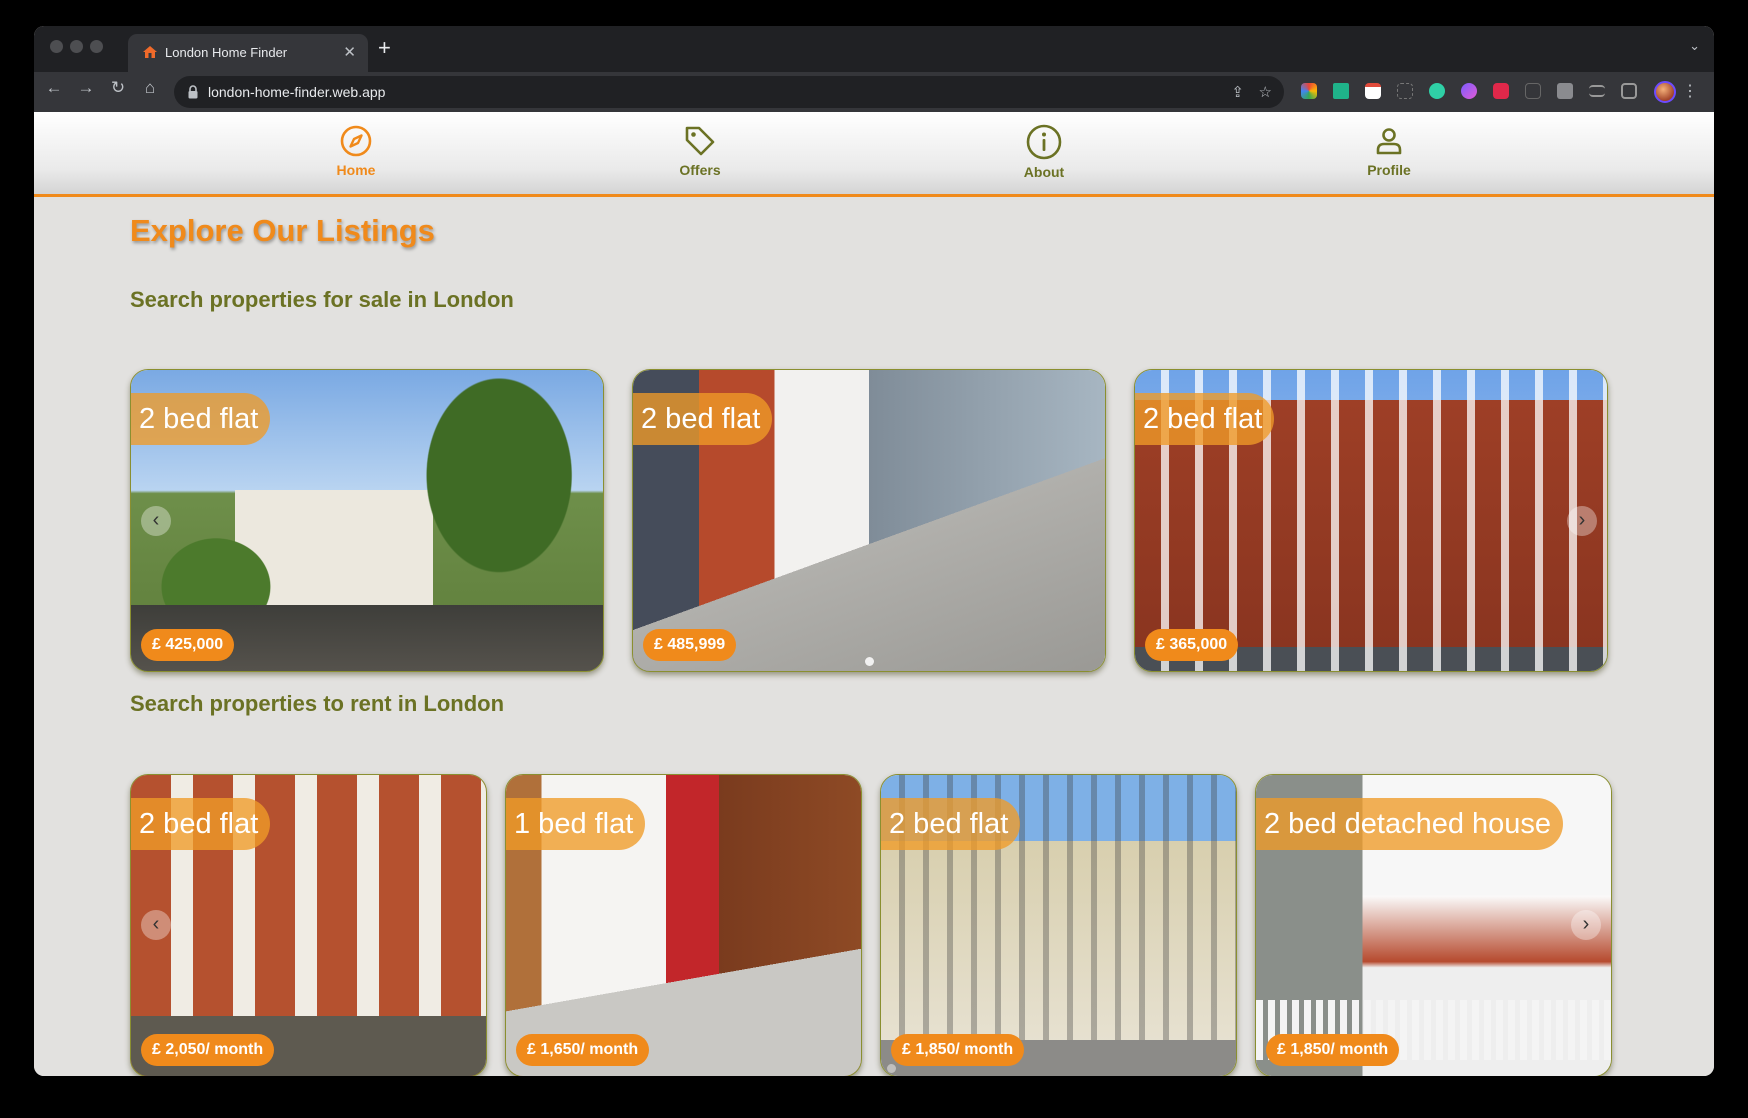  What do you see at coordinates (1237, 92) in the screenshot?
I see `share-icon: ⇪` at bounding box center [1237, 92].